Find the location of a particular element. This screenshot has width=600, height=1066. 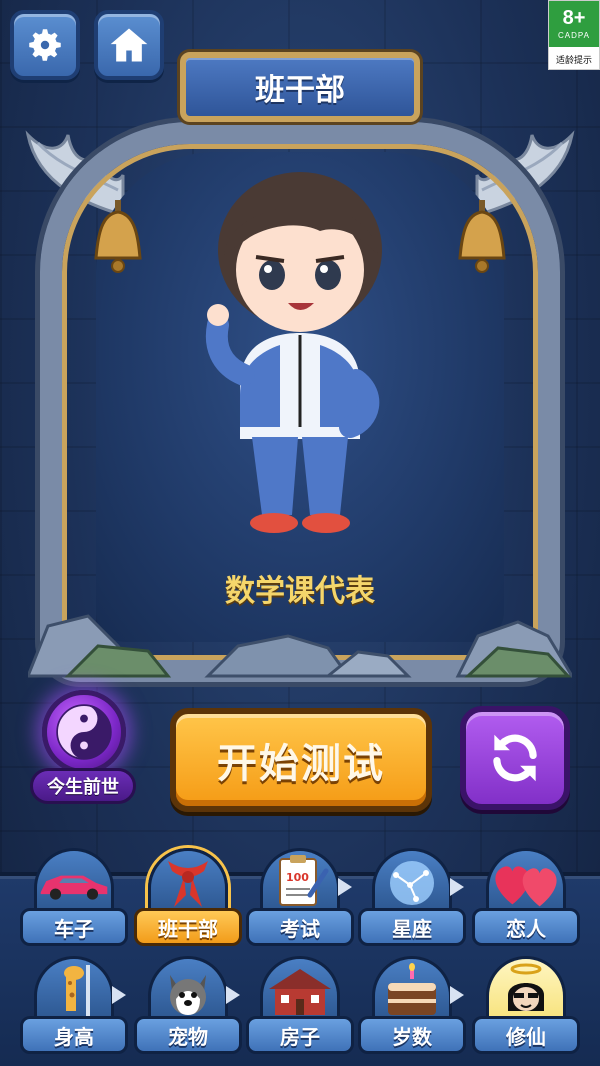

yin-yang-icon is located at coordinates (84, 732).